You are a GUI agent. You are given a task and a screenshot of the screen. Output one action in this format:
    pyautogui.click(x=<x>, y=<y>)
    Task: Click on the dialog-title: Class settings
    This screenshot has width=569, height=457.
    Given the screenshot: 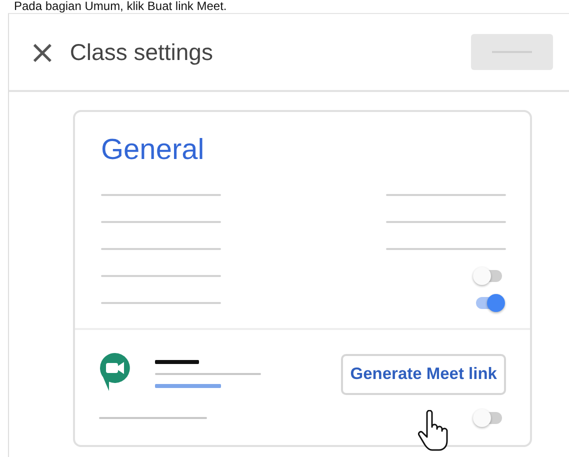 What is the action you would take?
    pyautogui.click(x=142, y=52)
    